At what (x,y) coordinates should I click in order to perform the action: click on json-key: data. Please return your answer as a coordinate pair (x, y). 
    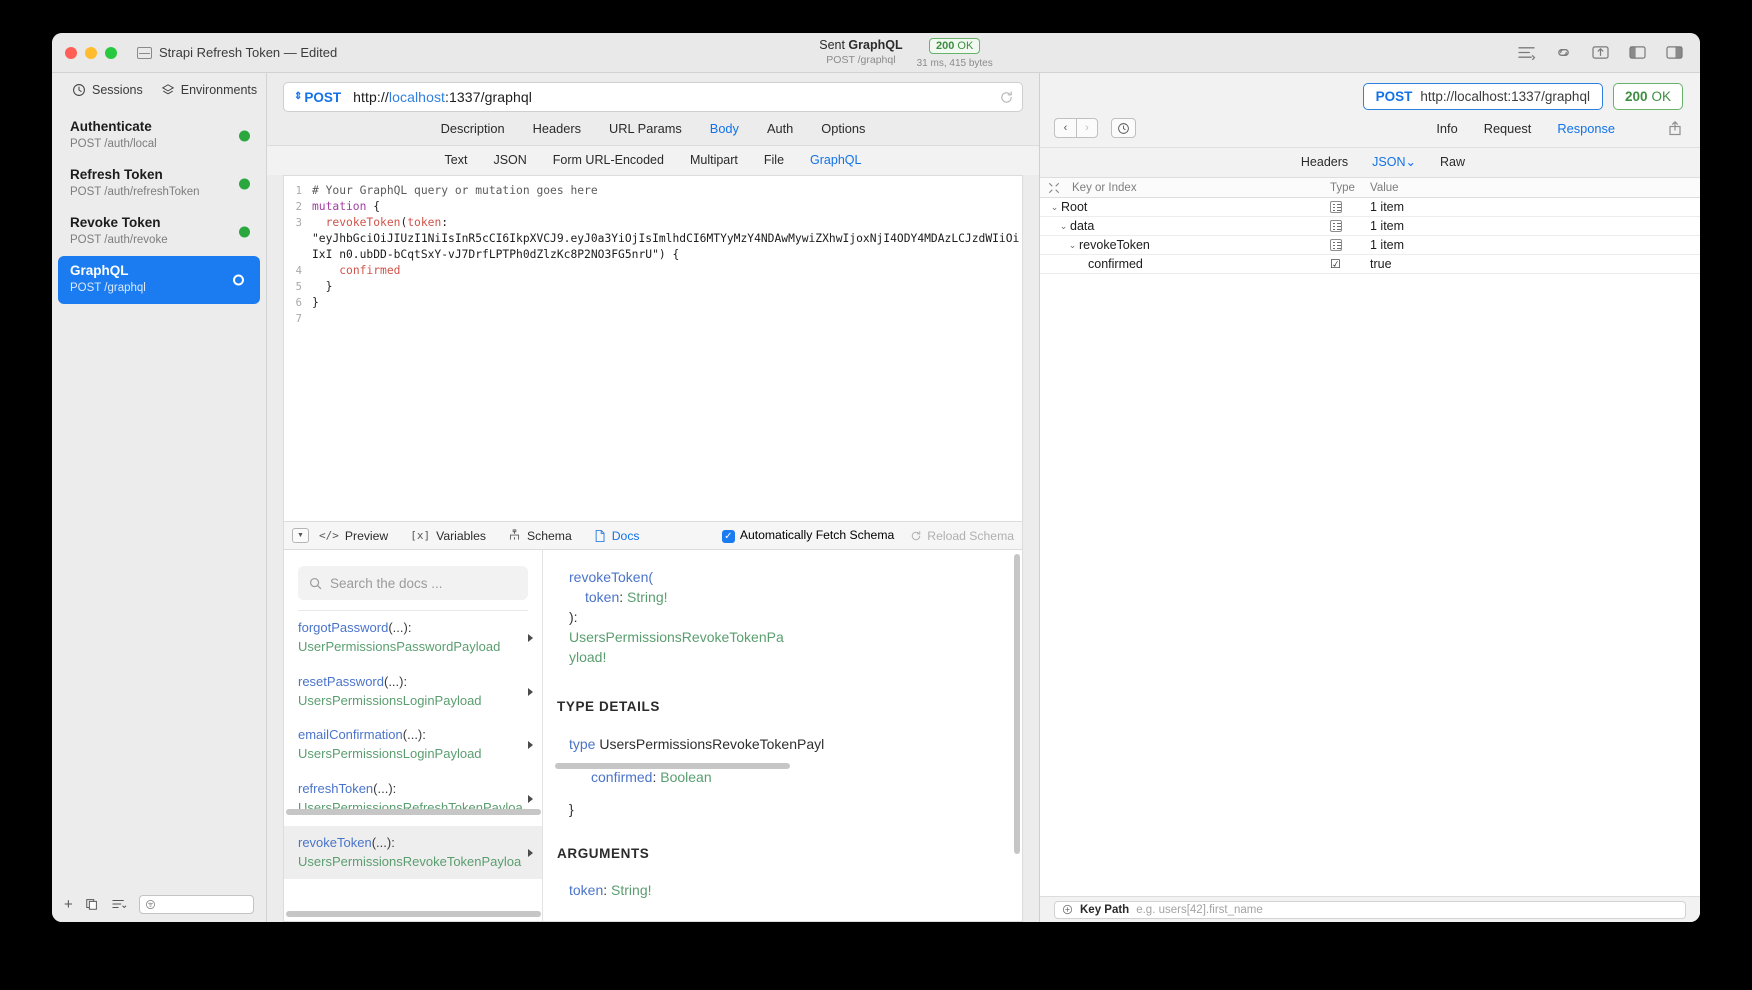
    Looking at the image, I should click on (1082, 226).